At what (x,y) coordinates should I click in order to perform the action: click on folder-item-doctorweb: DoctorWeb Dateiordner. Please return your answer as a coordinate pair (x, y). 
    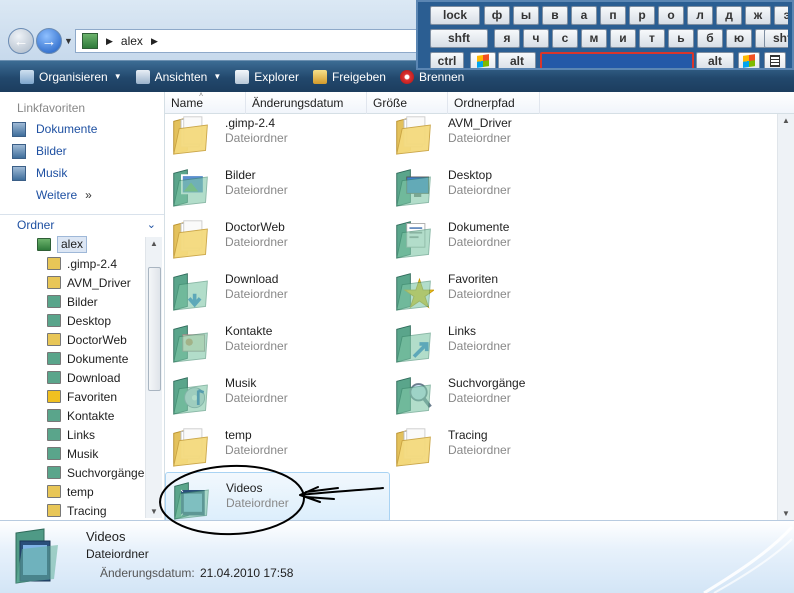
    Looking at the image, I should click on (277, 237).